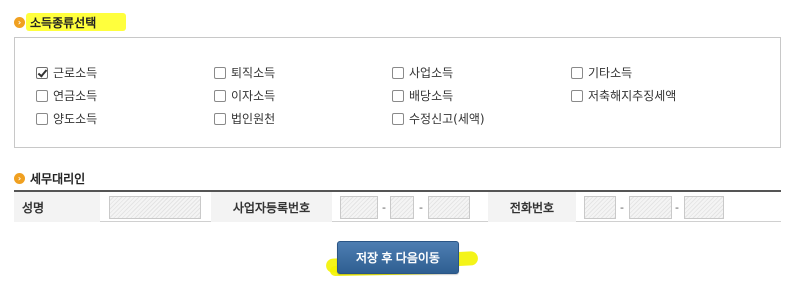  I want to click on option-label: 양도소득, so click(75, 119).